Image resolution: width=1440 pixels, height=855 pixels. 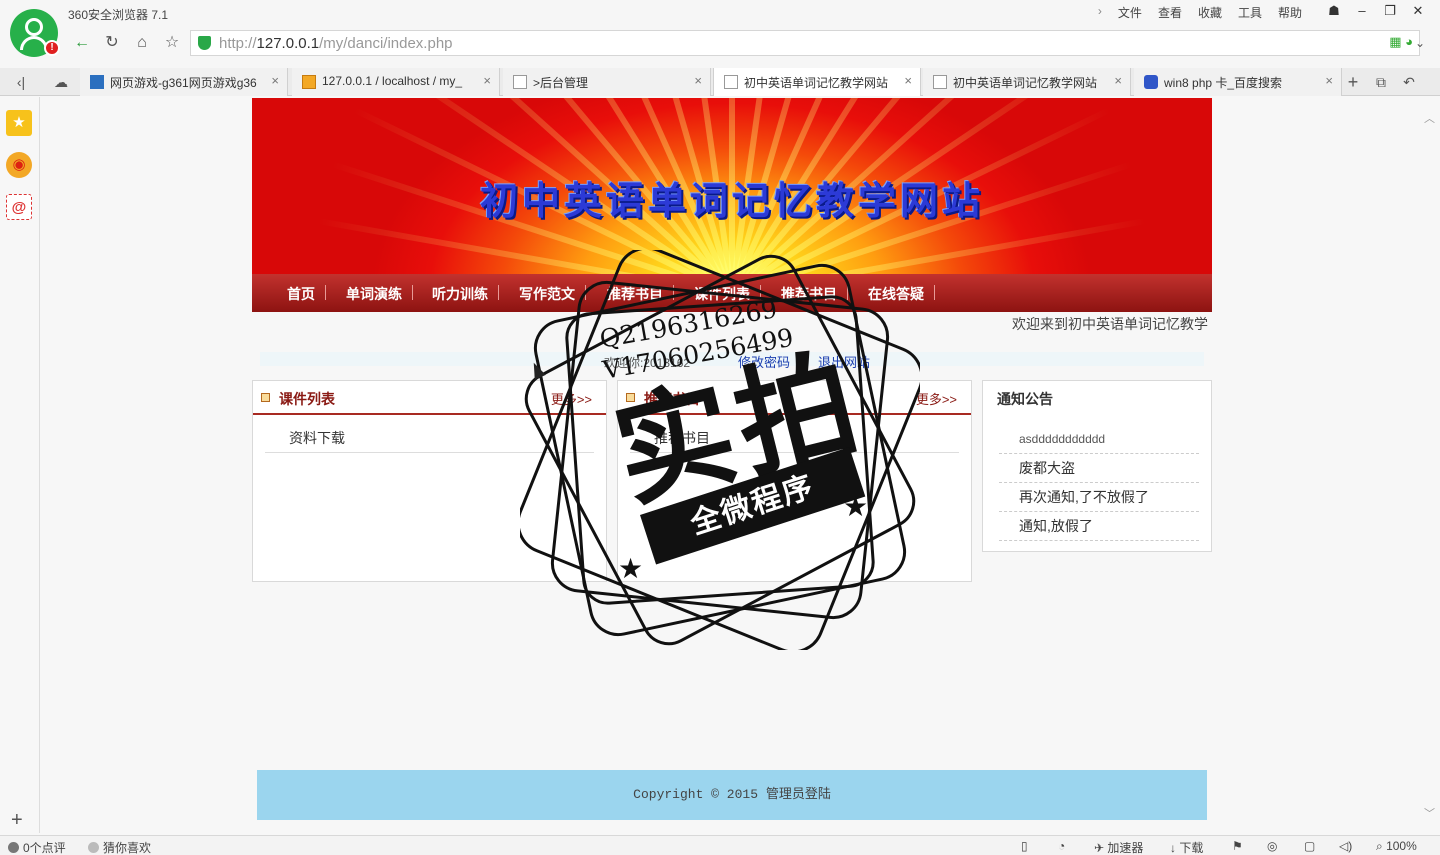 What do you see at coordinates (1210, 12) in the screenshot?
I see `menu-favorites: 收藏` at bounding box center [1210, 12].